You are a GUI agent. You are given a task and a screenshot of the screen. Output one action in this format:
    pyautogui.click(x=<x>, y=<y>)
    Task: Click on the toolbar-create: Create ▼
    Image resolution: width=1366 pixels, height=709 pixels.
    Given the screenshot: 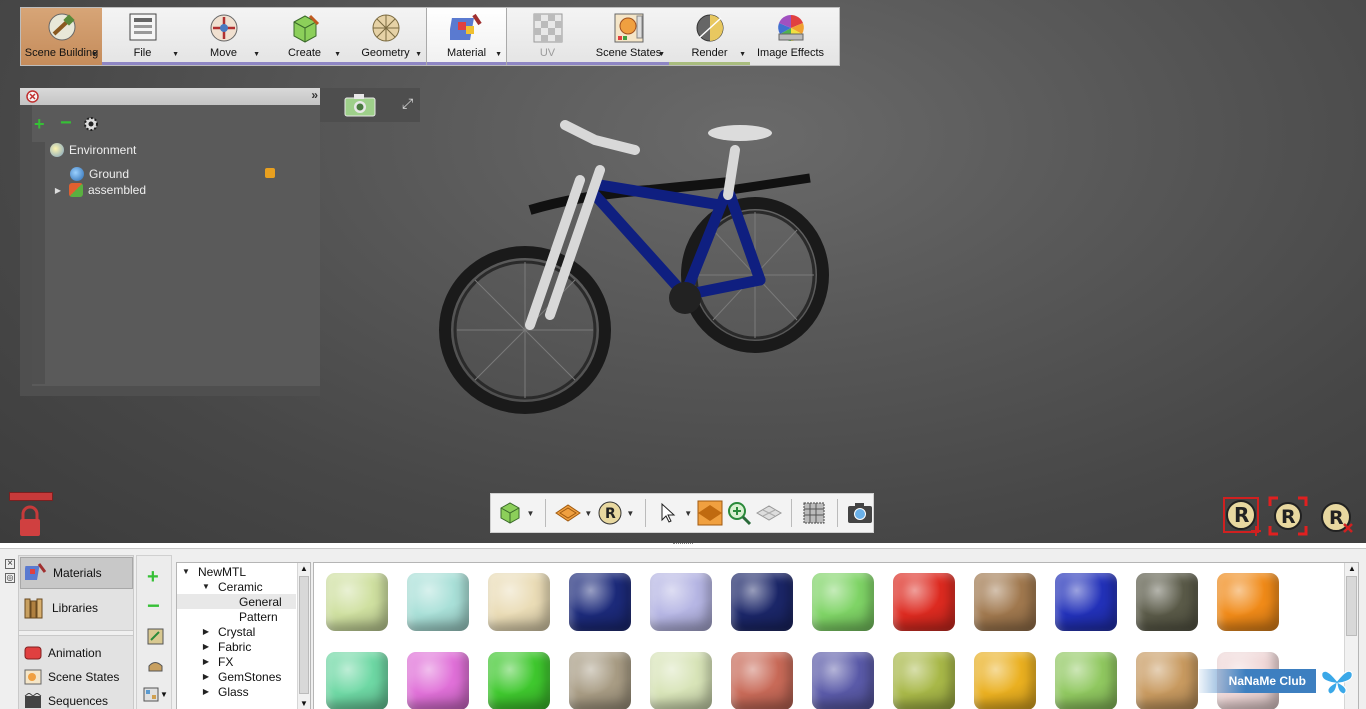 What is the action you would take?
    pyautogui.click(x=304, y=36)
    